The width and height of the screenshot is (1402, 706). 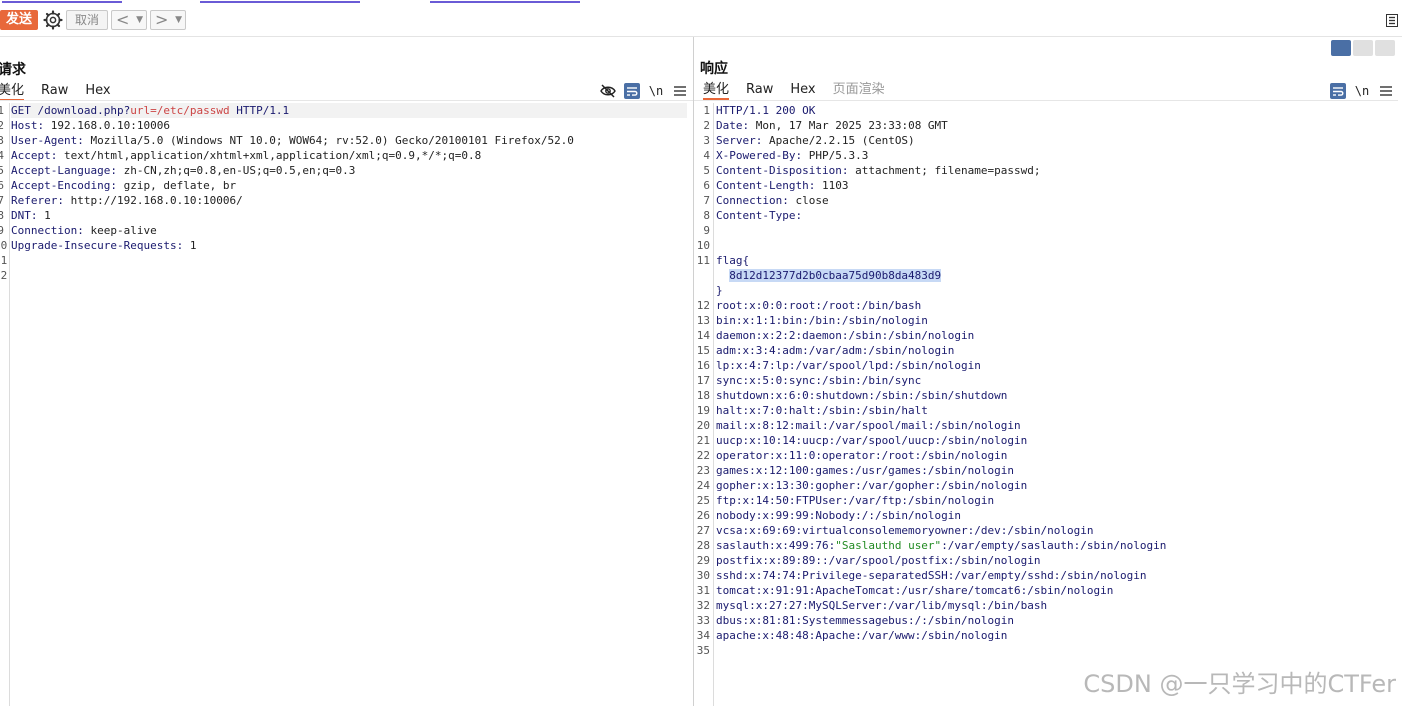 I want to click on request-gutter-border, so click(x=9, y=404).